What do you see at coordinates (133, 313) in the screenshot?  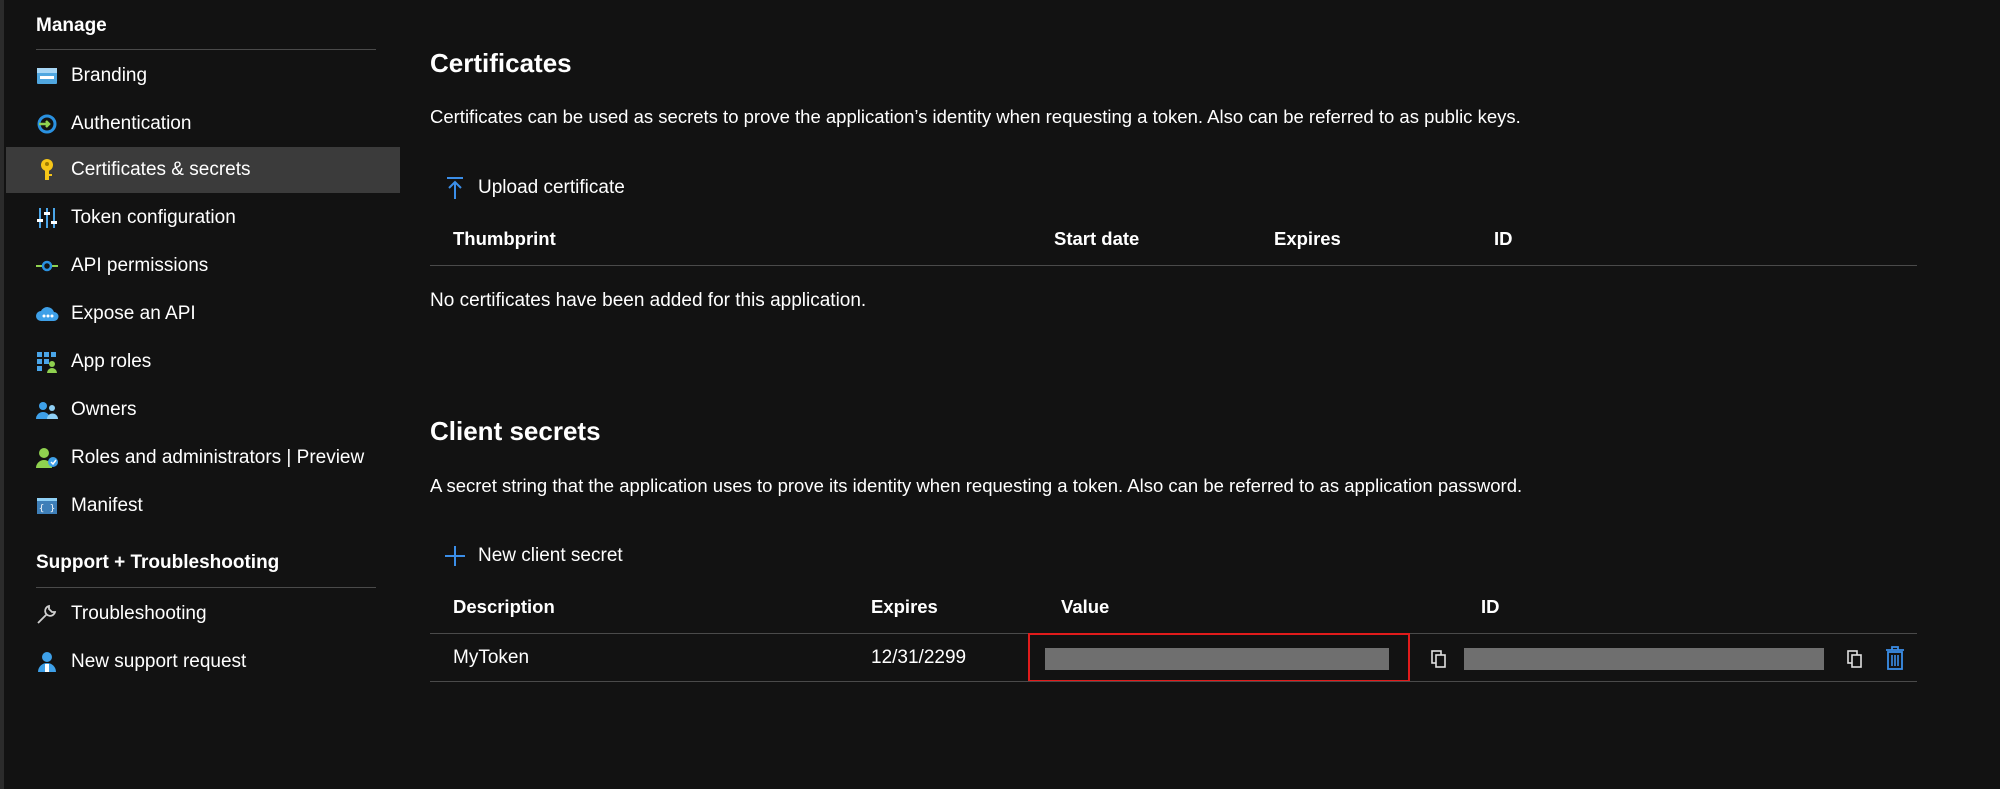 I see `sidebar-item-label: Expose an API` at bounding box center [133, 313].